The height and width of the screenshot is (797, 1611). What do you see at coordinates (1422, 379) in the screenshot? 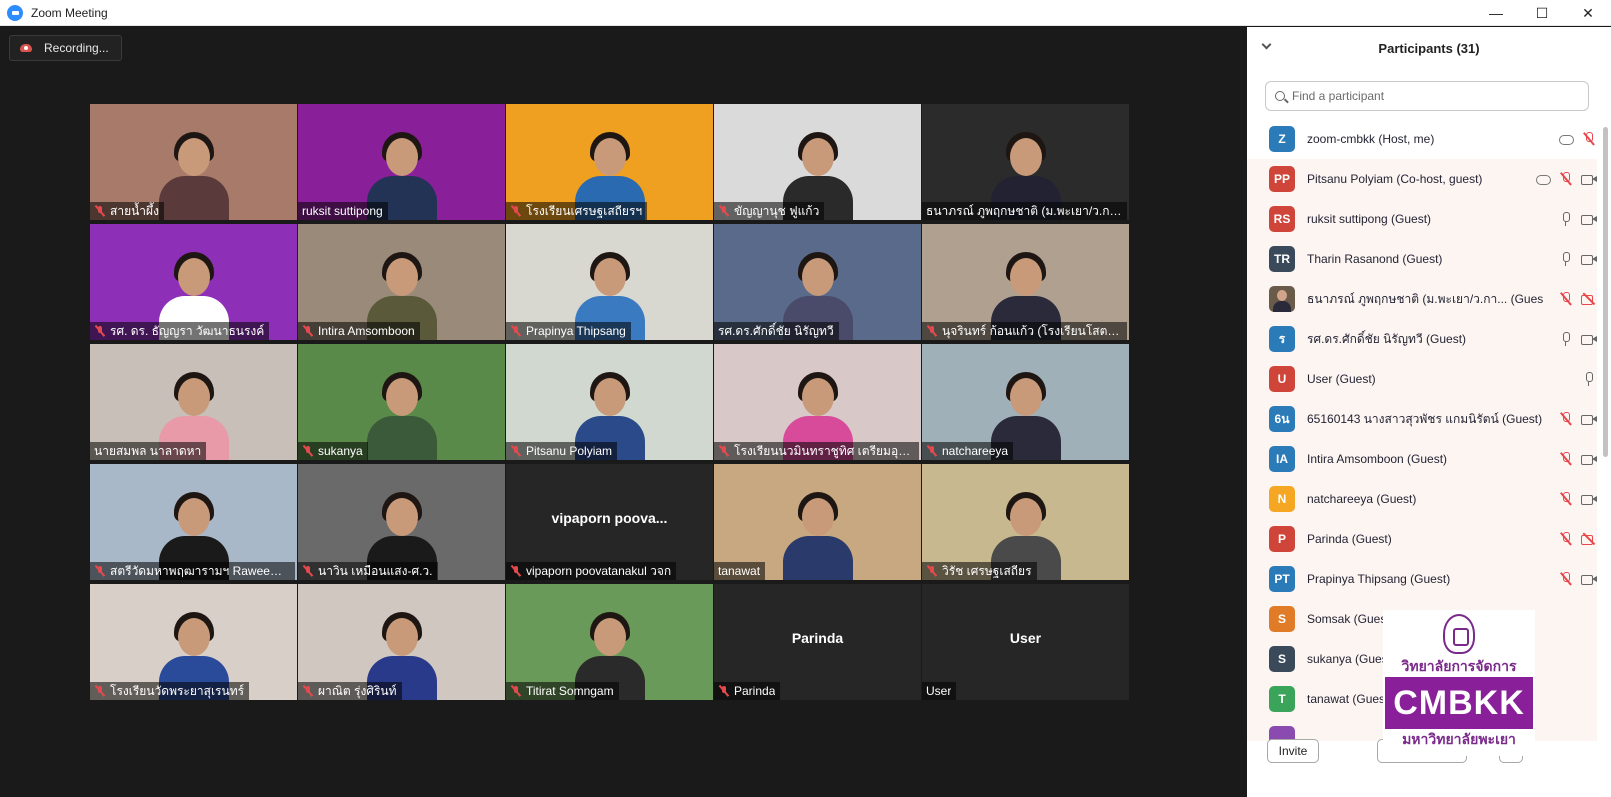
I see `participant-row: U User (Guest)` at bounding box center [1422, 379].